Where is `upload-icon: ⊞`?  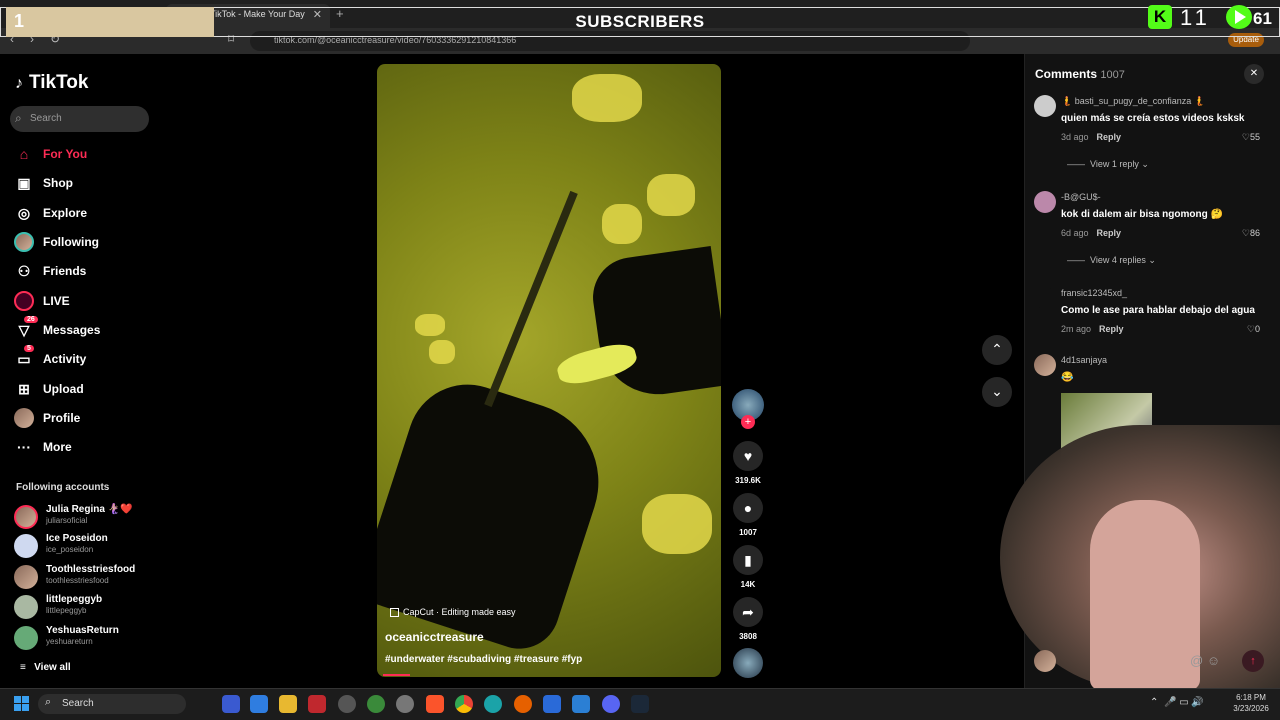
upload-icon: ⊞ is located at coordinates (24, 388).